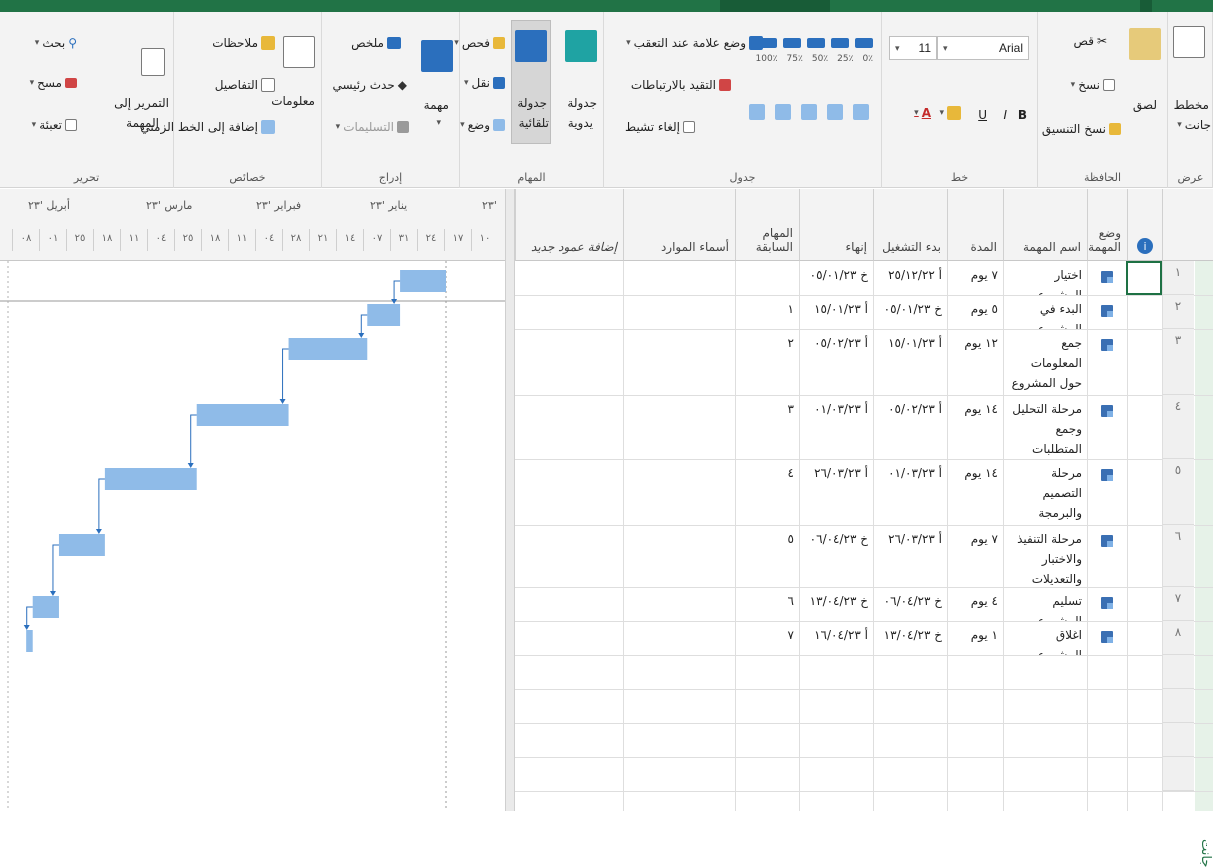  What do you see at coordinates (982, 115) in the screenshot?
I see `underline-button: U` at bounding box center [982, 115].